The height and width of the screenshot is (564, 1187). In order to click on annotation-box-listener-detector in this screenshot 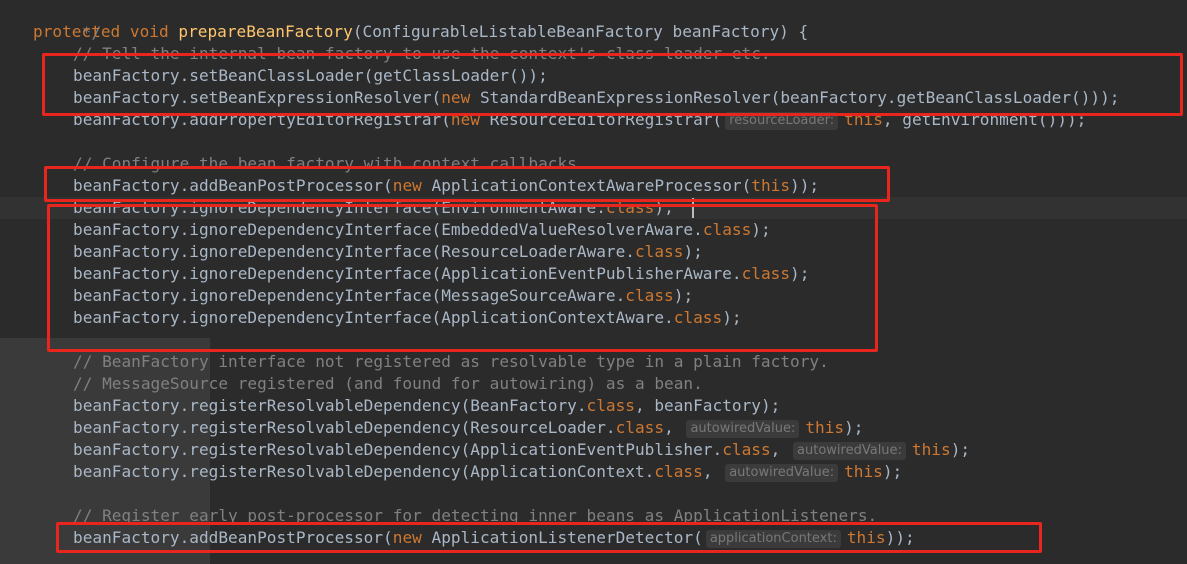, I will do `click(549, 537)`.